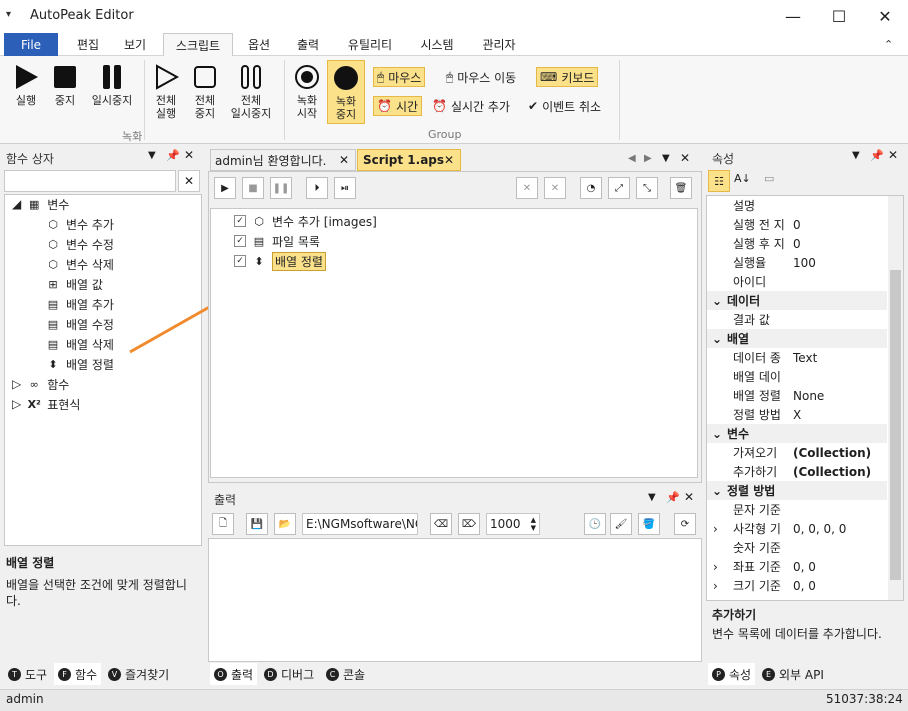  Describe the element at coordinates (80, 304) in the screenshot. I see `tree-item-array-add: ▤ 배열 추가` at that location.